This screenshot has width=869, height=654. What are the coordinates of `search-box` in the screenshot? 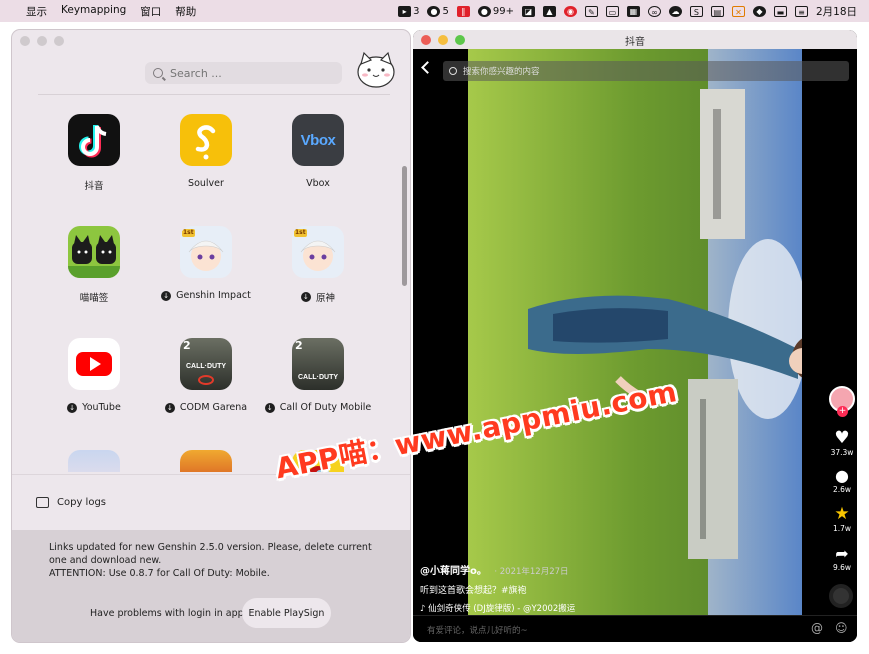 It's located at (243, 73).